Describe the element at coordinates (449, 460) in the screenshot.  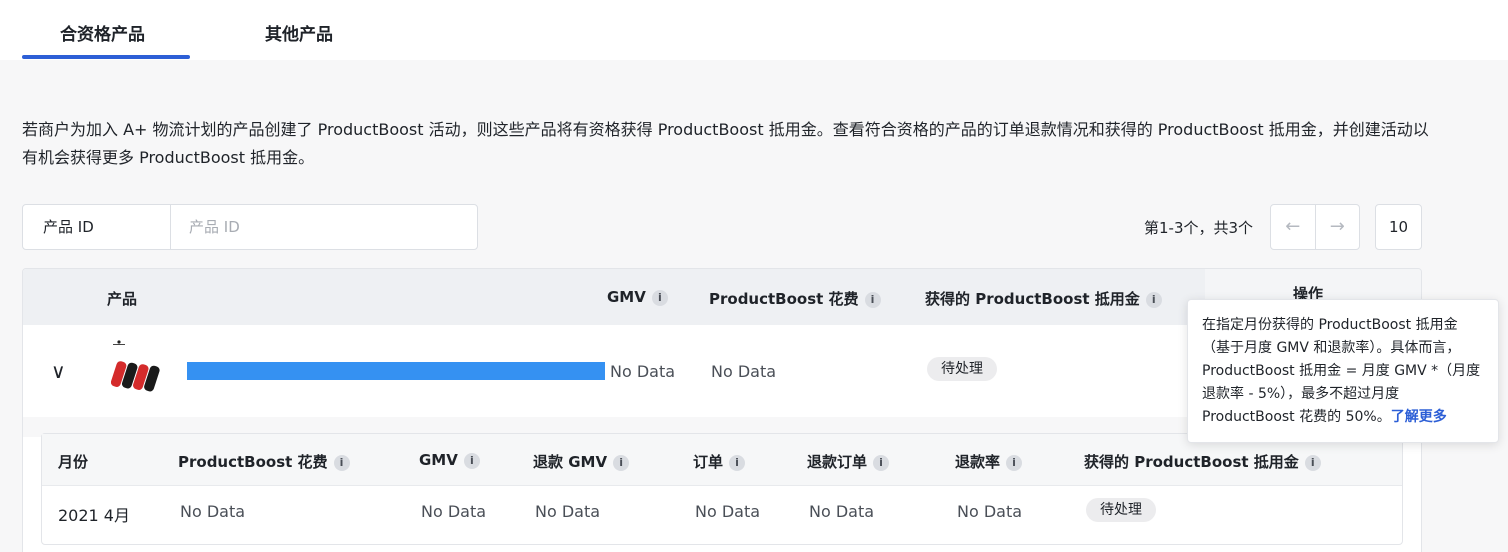
I see `sub-header-gmv: GMV i` at that location.